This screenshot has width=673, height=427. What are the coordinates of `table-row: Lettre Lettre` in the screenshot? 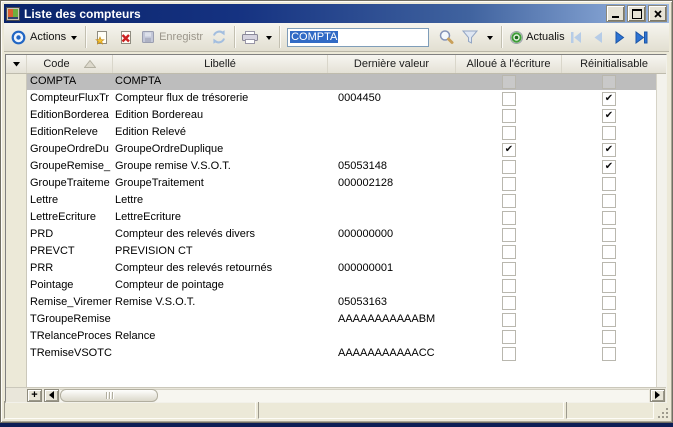 It's located at (341, 200).